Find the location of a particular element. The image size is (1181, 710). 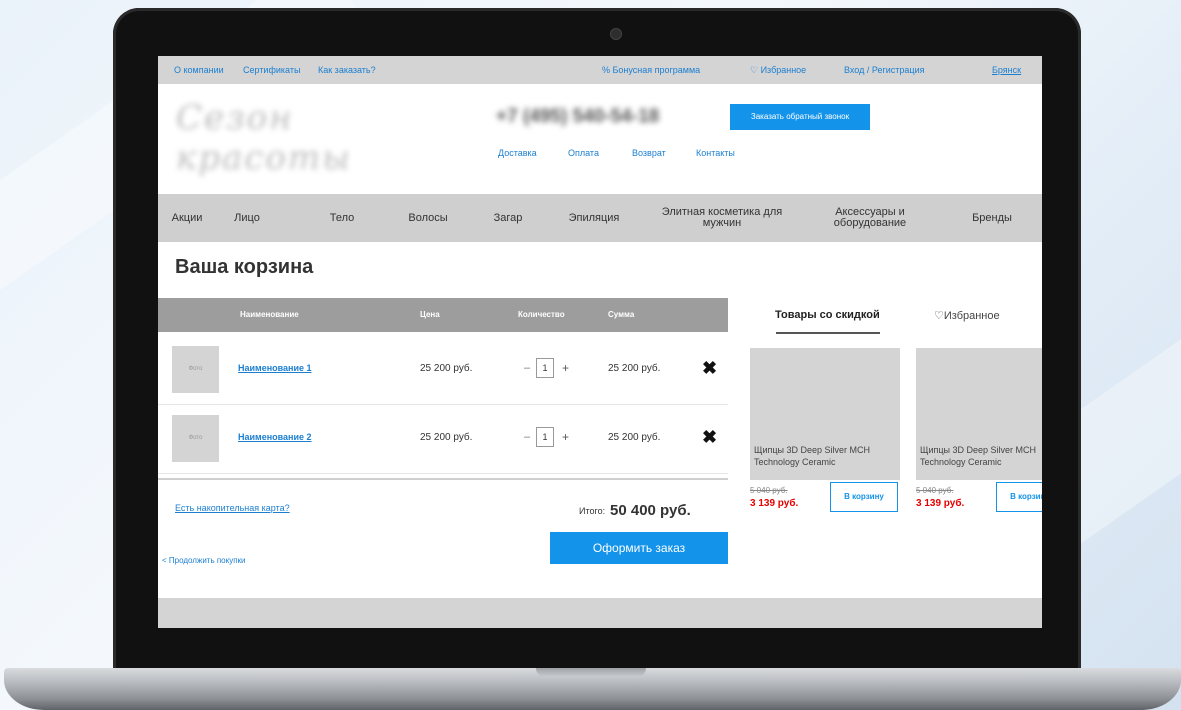

subnav-return: Возврат is located at coordinates (649, 153).